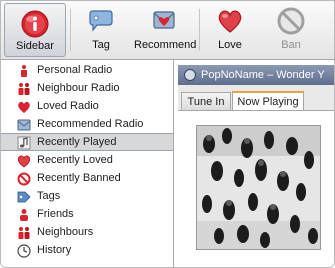 The image size is (335, 268). What do you see at coordinates (24, 71) in the screenshot?
I see `personal-radio-icon` at bounding box center [24, 71].